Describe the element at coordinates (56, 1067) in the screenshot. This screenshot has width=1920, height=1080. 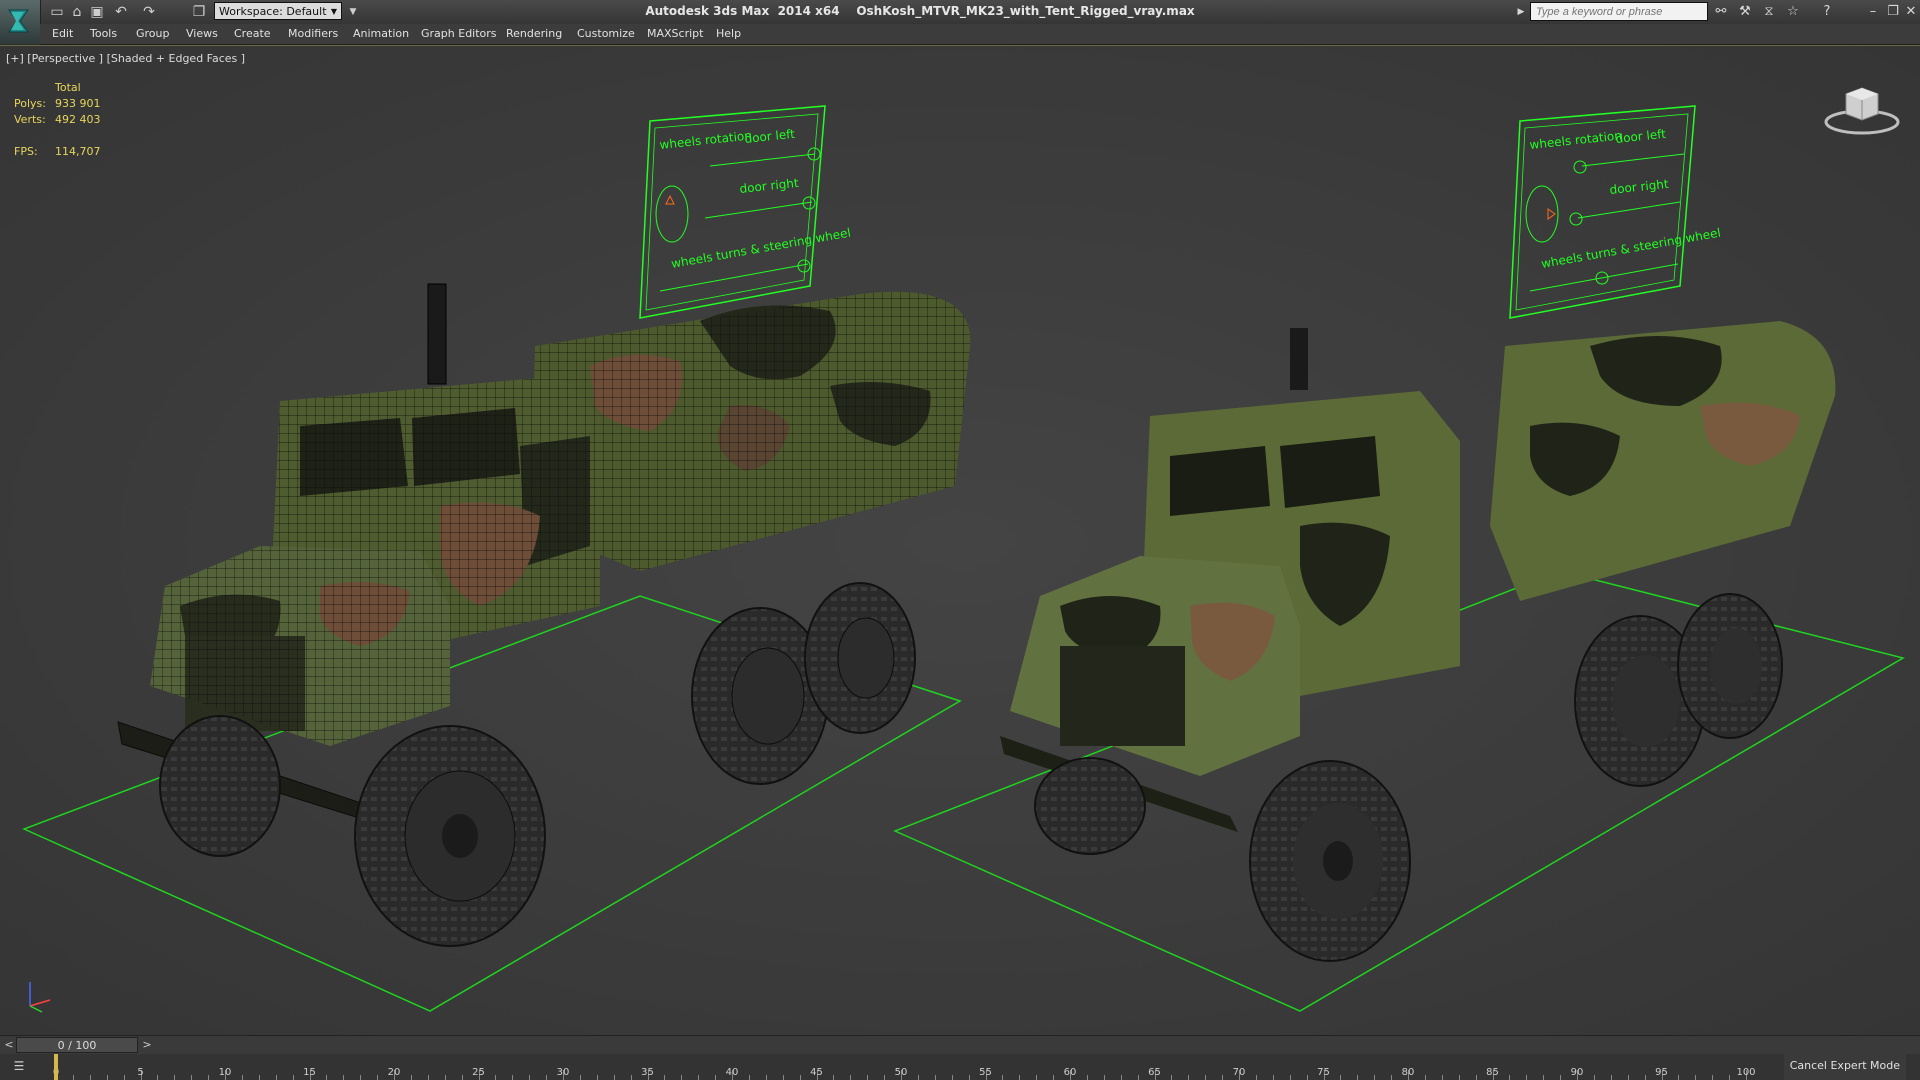
I see `current-frame-marker` at that location.